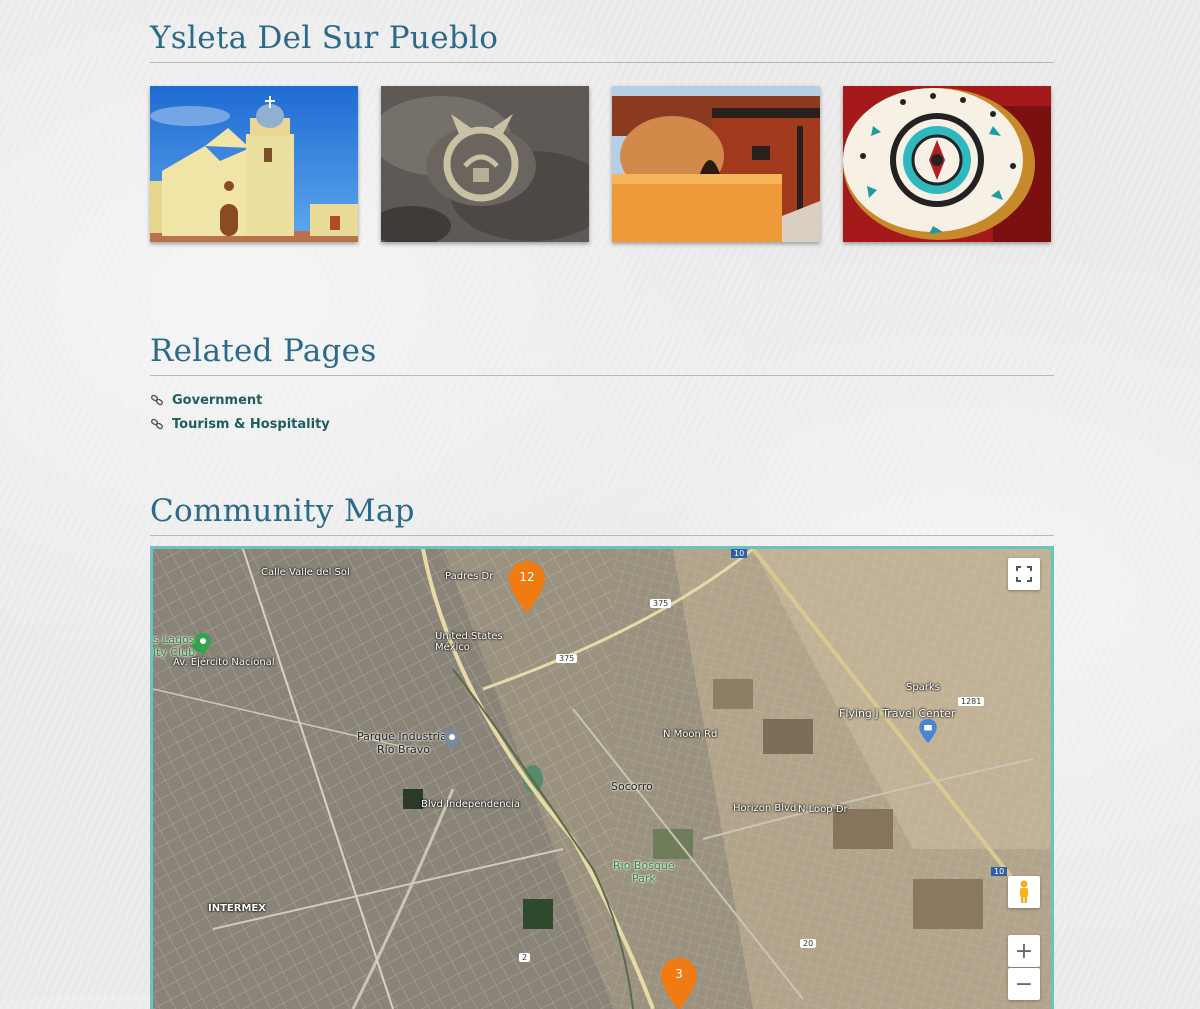 The image size is (1200, 1009). Describe the element at coordinates (632, 786) in the screenshot. I see `map-label-socorro: Socorro` at that location.